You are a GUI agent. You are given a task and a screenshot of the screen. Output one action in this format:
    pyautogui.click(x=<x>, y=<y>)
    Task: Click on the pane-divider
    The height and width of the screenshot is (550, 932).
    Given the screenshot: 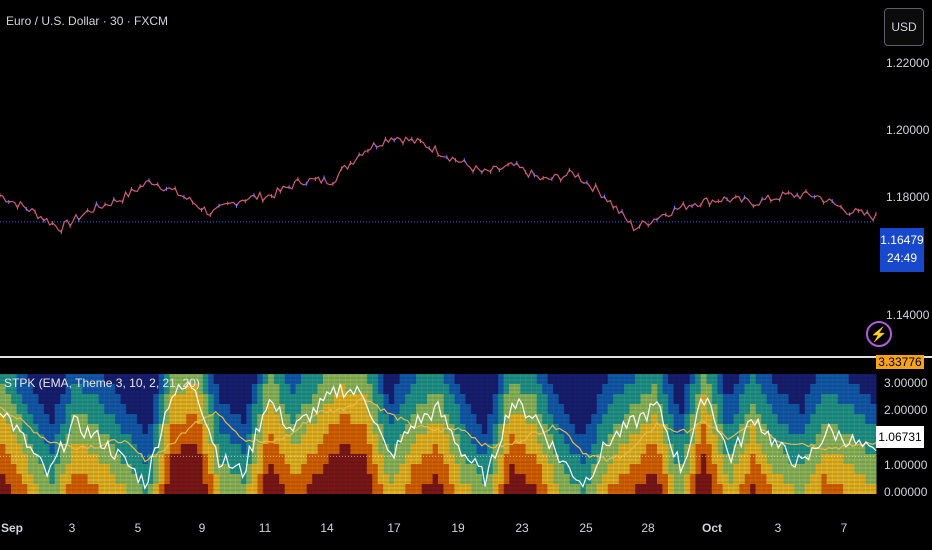 What is the action you would take?
    pyautogui.click(x=466, y=357)
    